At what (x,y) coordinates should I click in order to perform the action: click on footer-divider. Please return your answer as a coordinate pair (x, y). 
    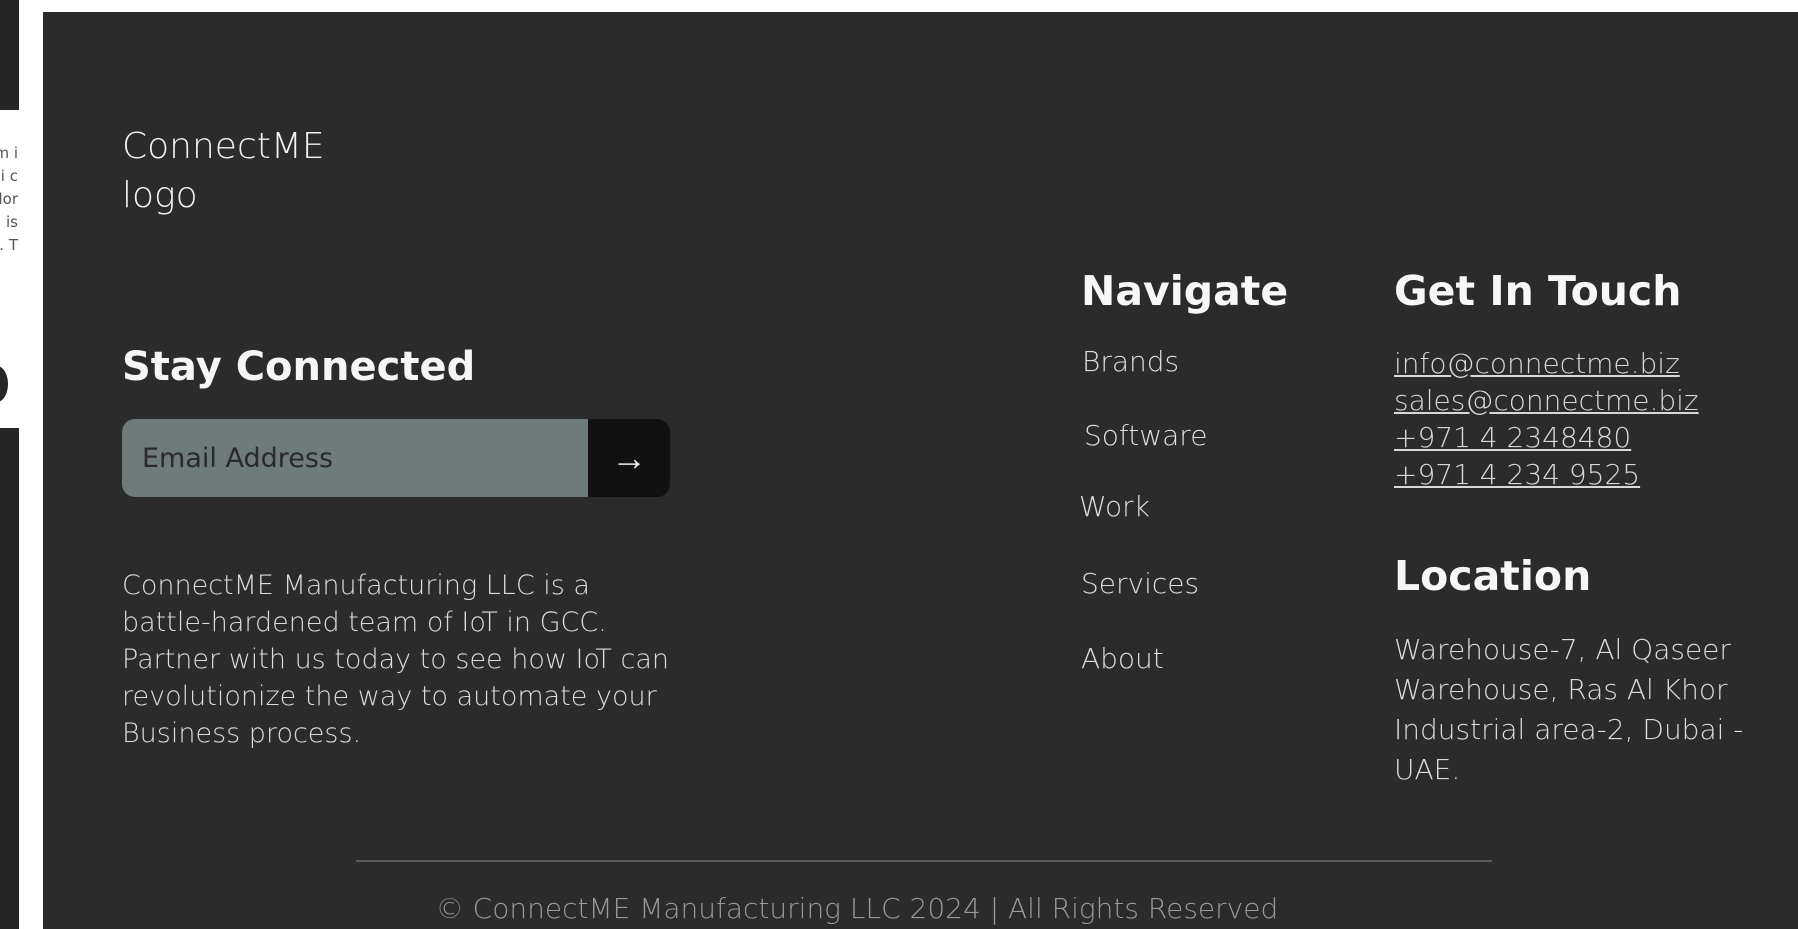
    Looking at the image, I should click on (924, 861).